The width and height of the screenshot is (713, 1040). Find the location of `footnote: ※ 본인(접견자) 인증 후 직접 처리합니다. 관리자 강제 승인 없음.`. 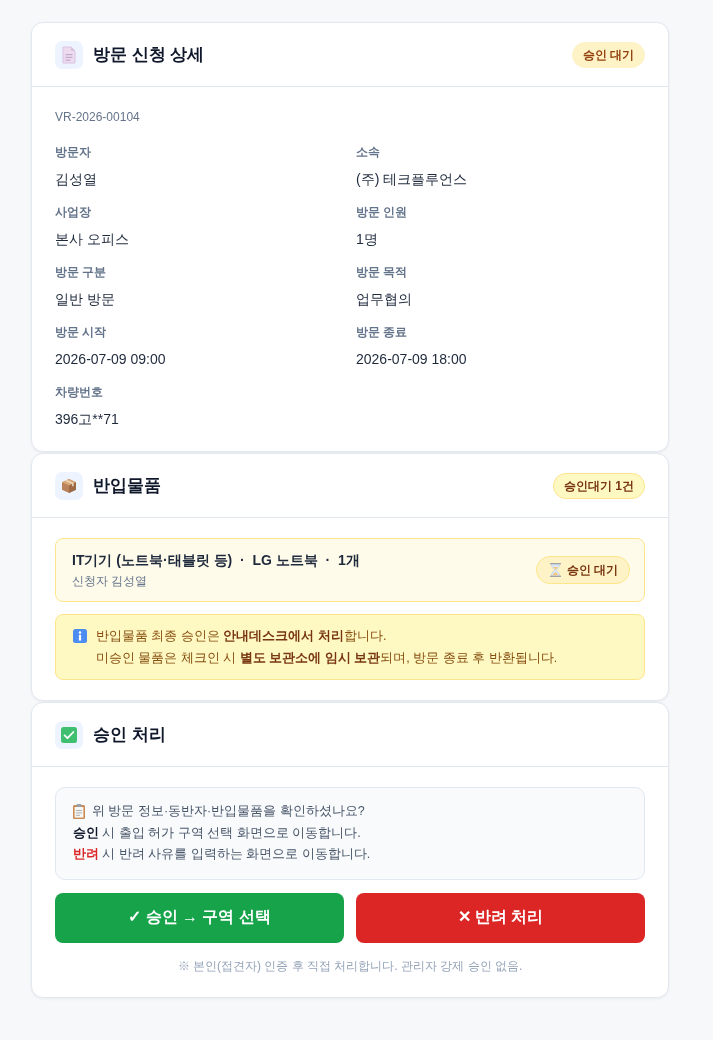

footnote: ※ 본인(접견자) 인증 후 직접 처리합니다. 관리자 강제 승인 없음. is located at coordinates (350, 966).